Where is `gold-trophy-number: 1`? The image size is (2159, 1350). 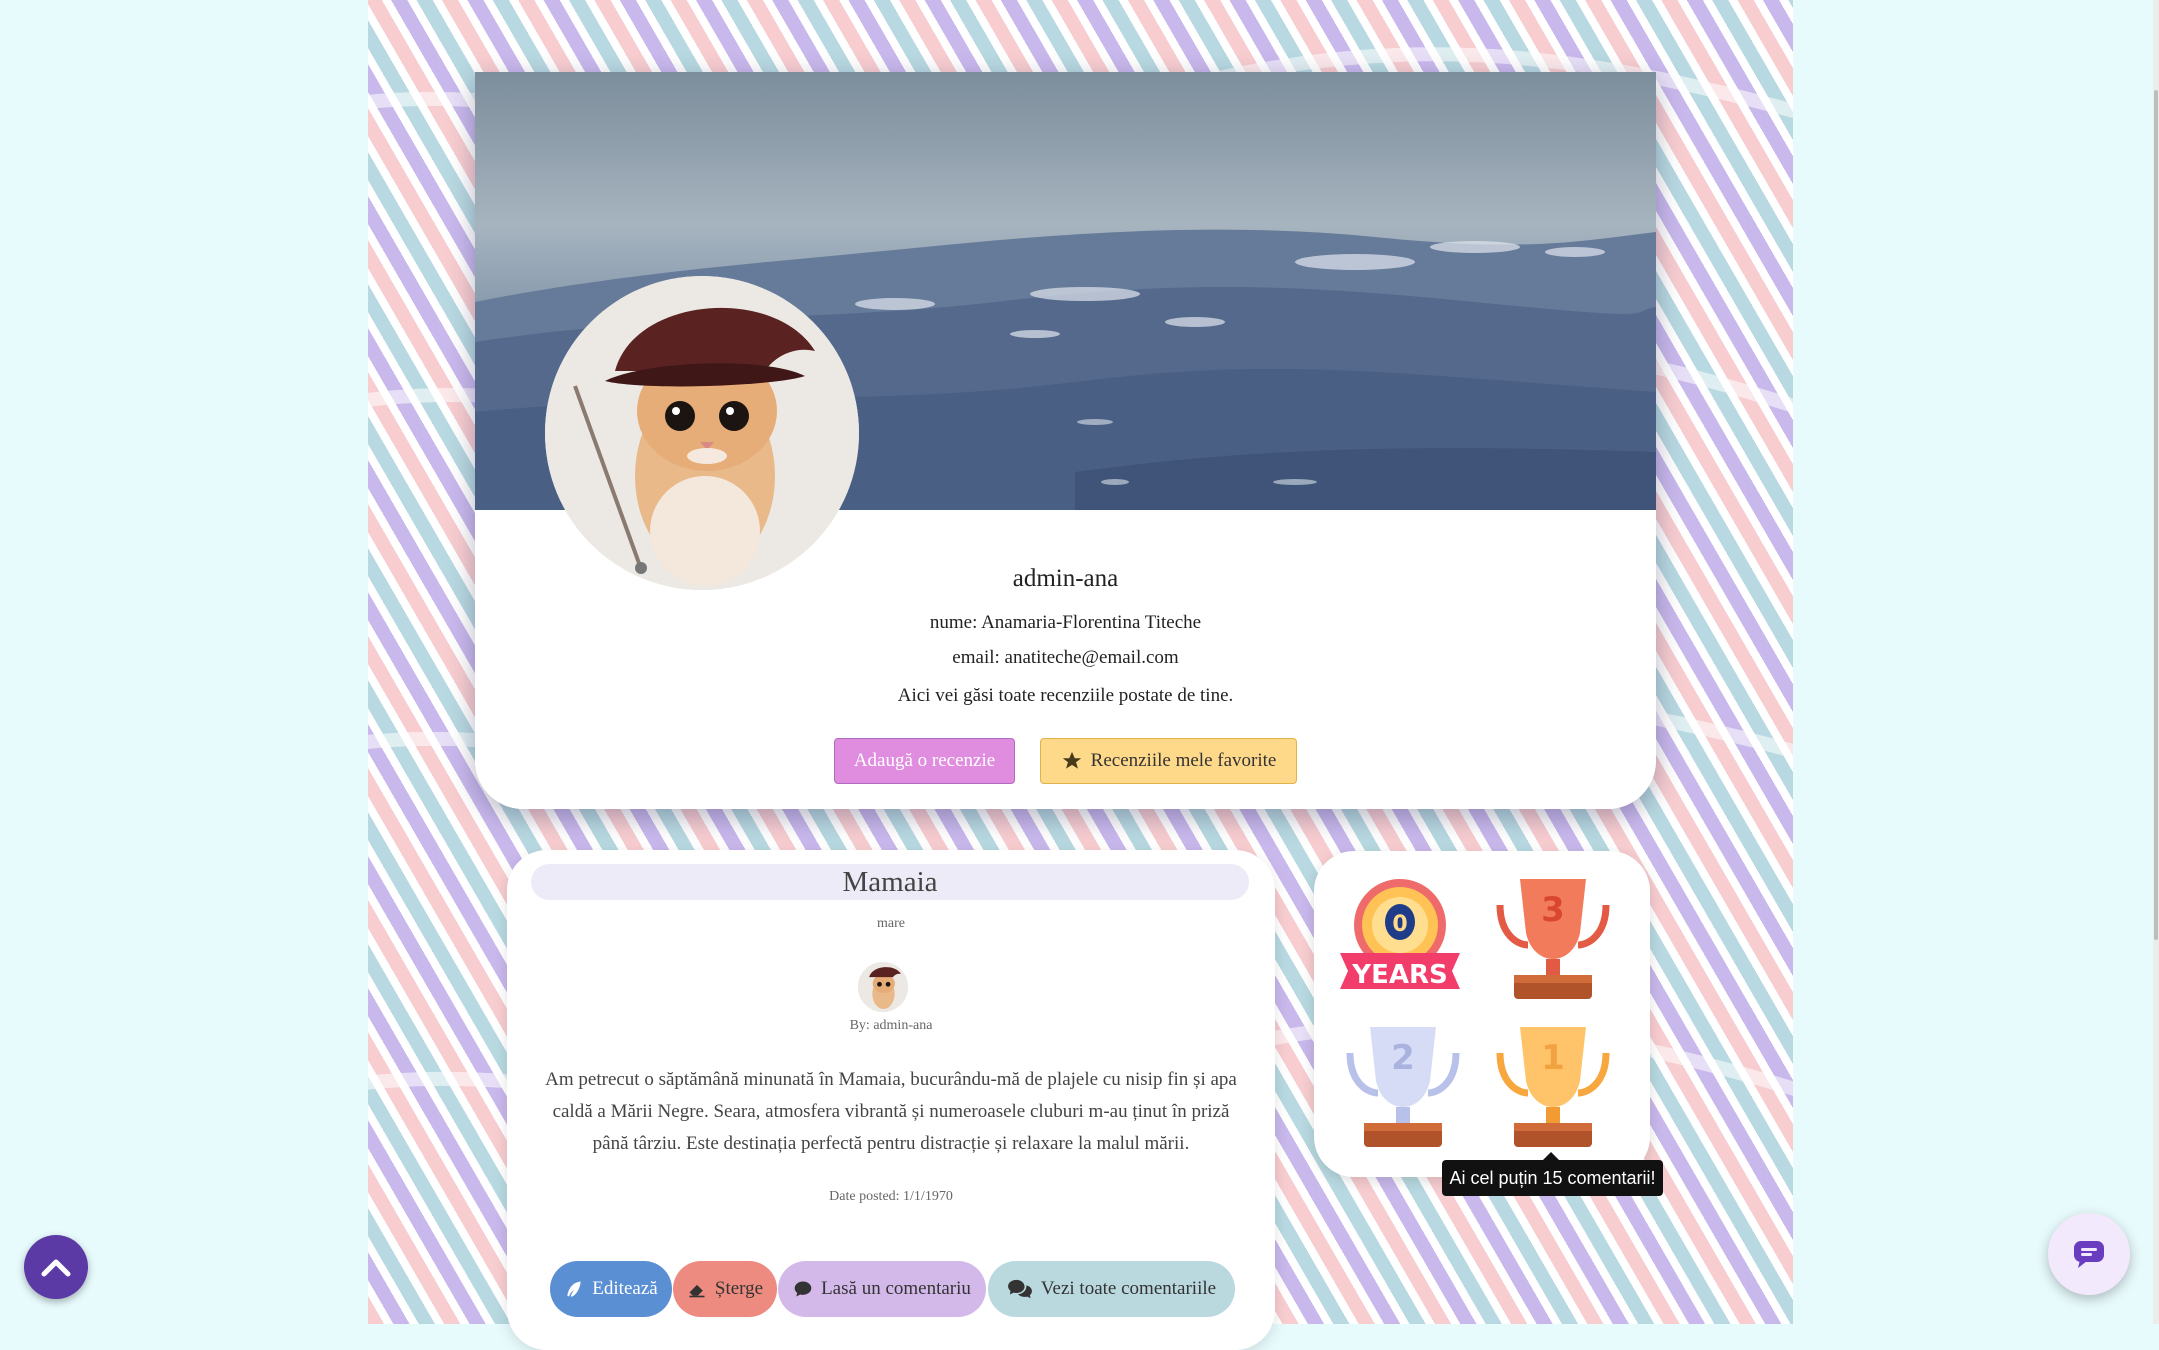
gold-trophy-number: 1 is located at coordinates (1553, 1058).